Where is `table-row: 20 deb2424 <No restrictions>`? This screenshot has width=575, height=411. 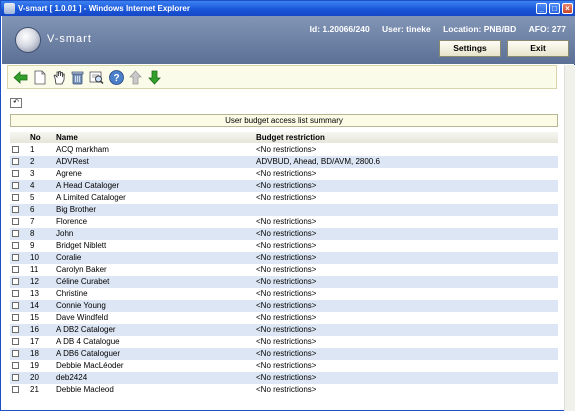
table-row: 20 deb2424 <No restrictions> is located at coordinates (284, 378).